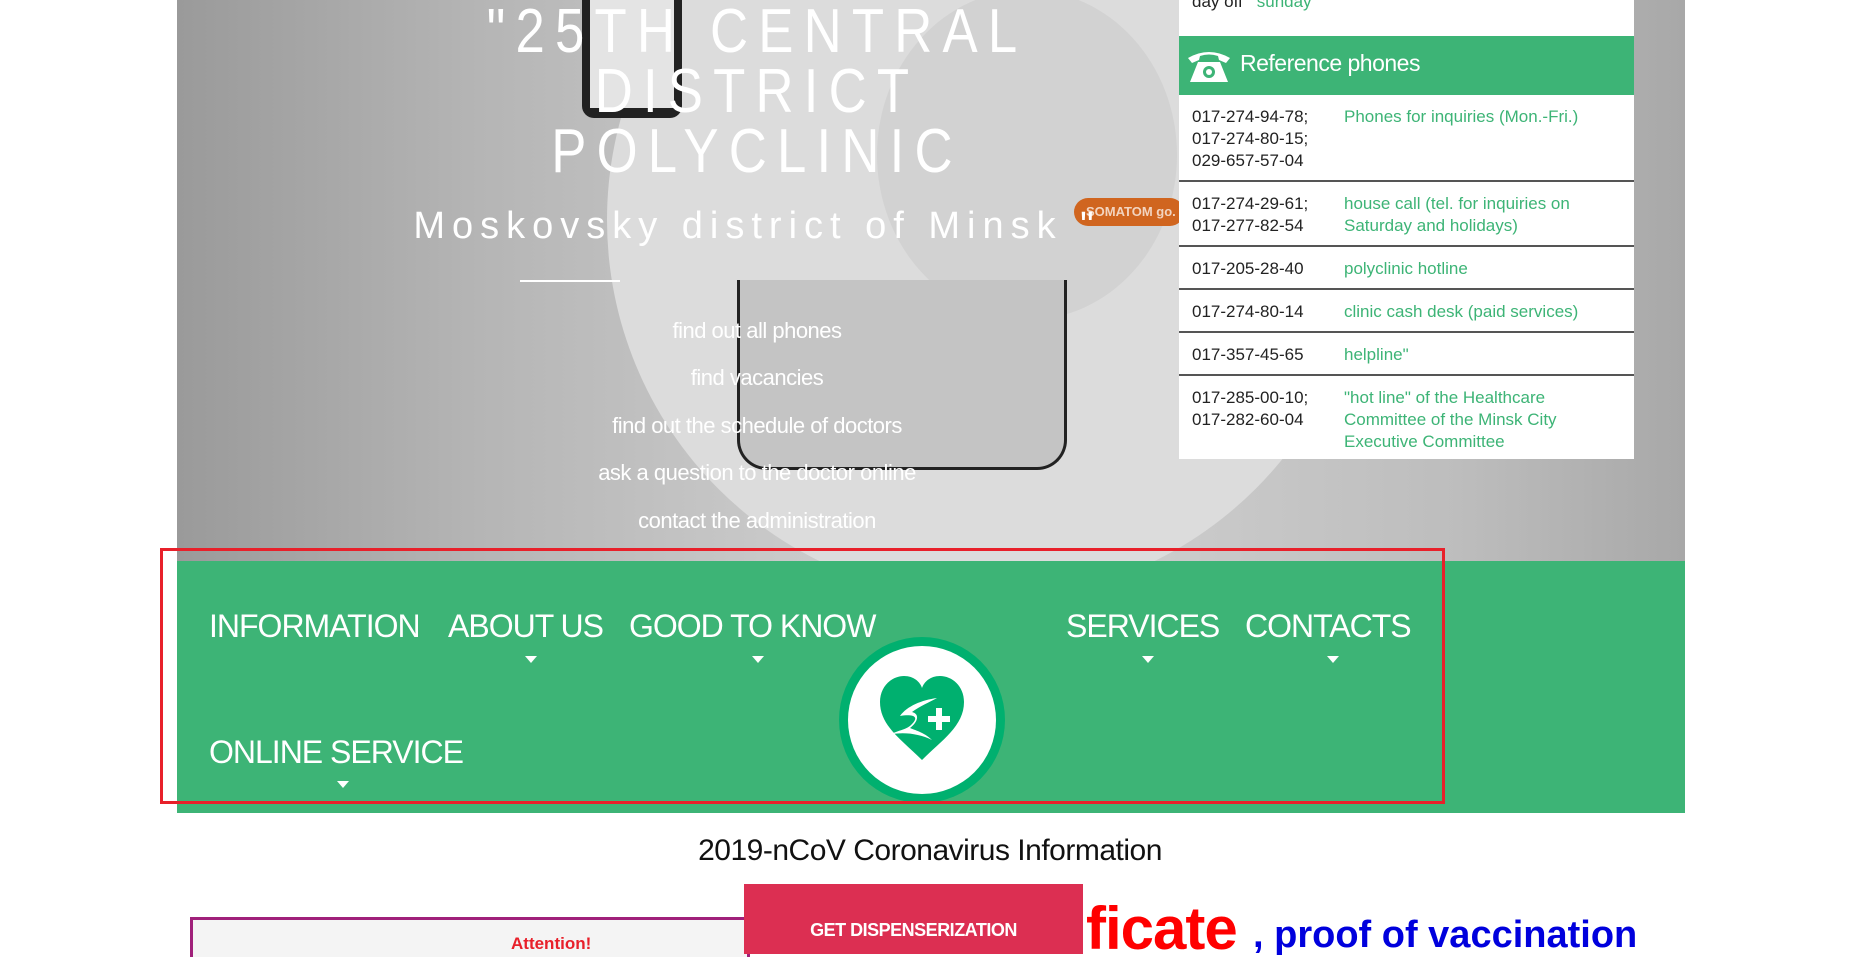  Describe the element at coordinates (1284, 5) in the screenshot. I see `day-off-value: sunday` at that location.